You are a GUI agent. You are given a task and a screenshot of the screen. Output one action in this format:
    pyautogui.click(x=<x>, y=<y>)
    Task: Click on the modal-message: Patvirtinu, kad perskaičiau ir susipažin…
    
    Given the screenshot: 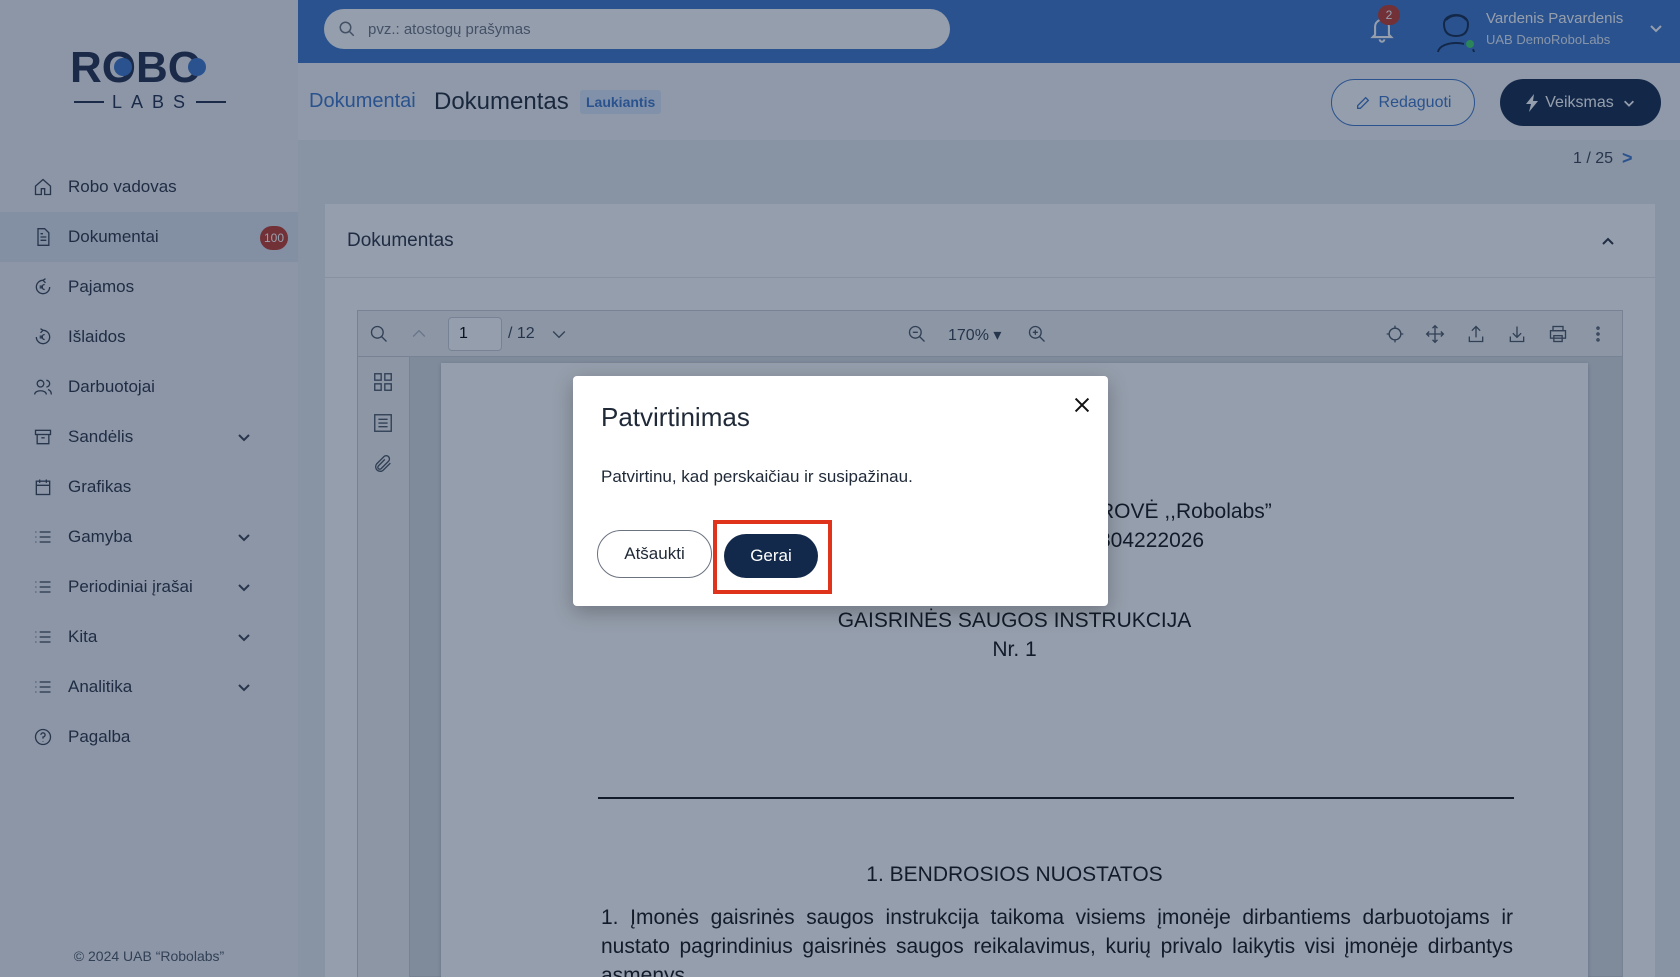 What is the action you would take?
    pyautogui.click(x=757, y=476)
    